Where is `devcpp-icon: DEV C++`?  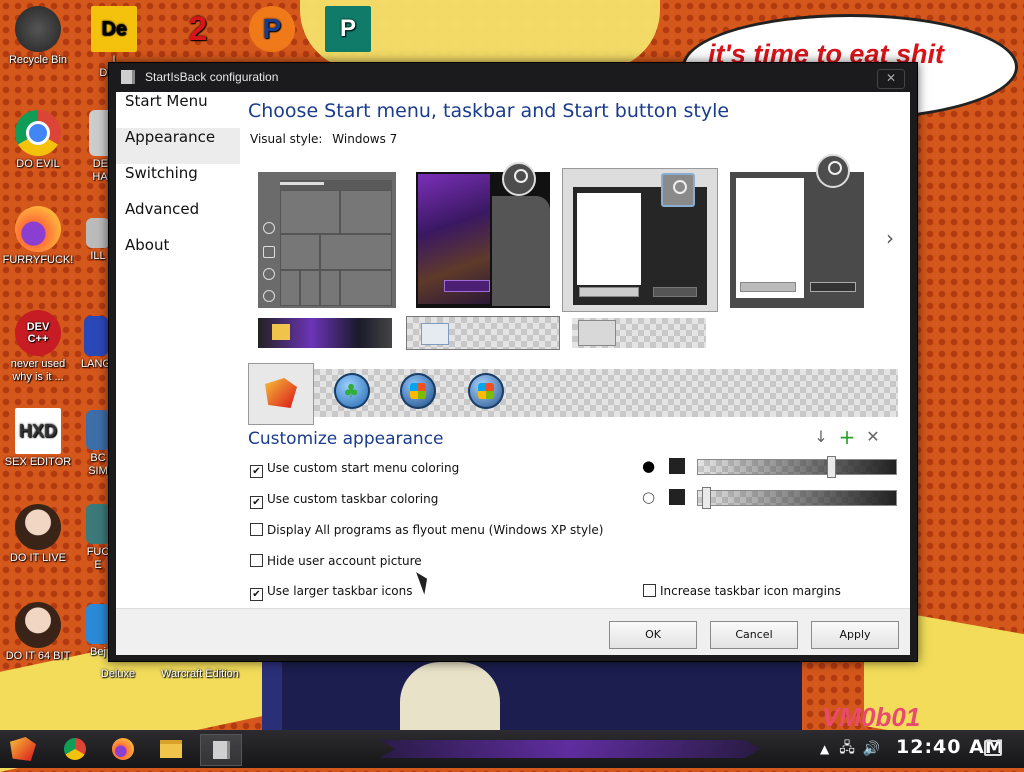 devcpp-icon: DEV C++ is located at coordinates (38, 333).